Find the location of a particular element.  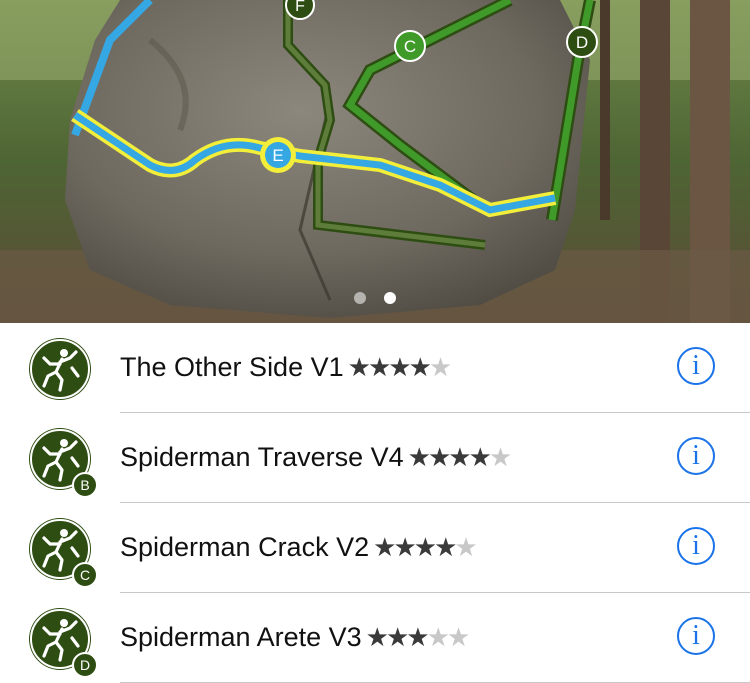

route-name: Spiderman Arete is located at coordinates (221, 637).